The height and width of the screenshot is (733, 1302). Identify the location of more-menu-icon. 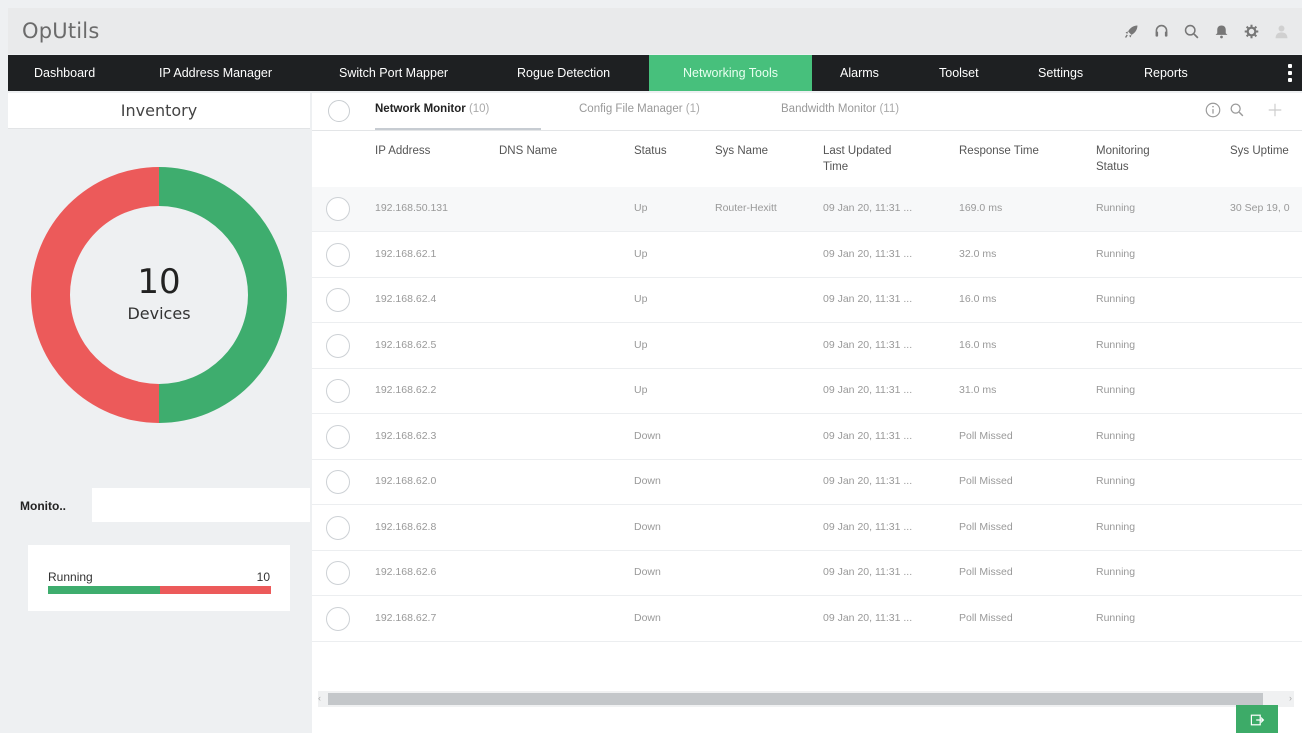
(1290, 73).